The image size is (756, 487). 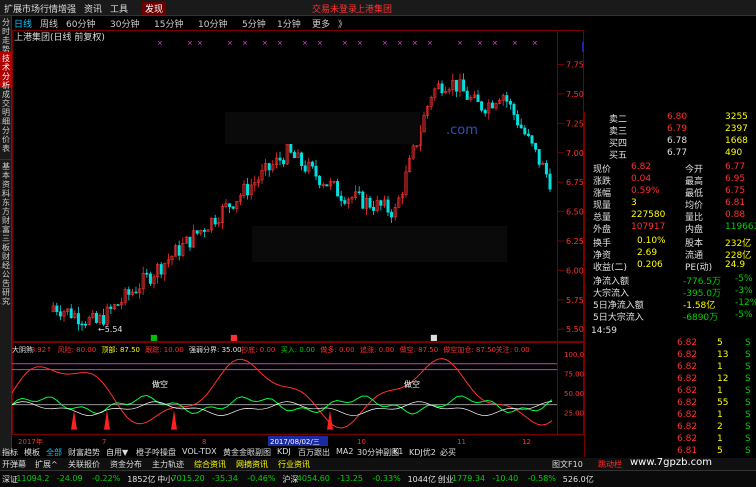 I want to click on status-item: 综合资讯, so click(x=210, y=464).